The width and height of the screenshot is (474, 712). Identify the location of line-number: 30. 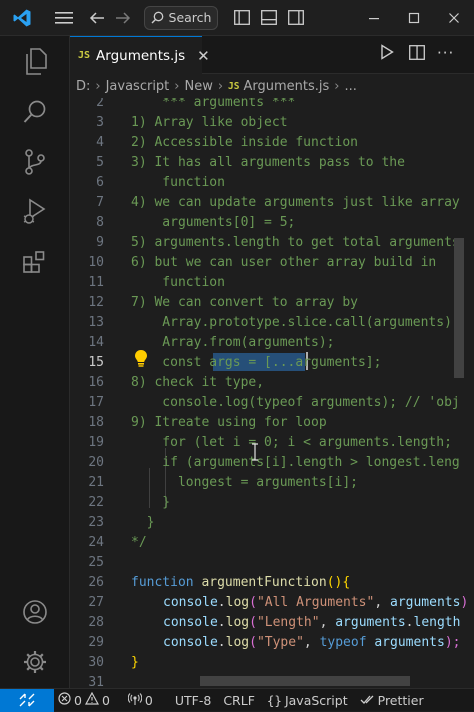
(96, 662).